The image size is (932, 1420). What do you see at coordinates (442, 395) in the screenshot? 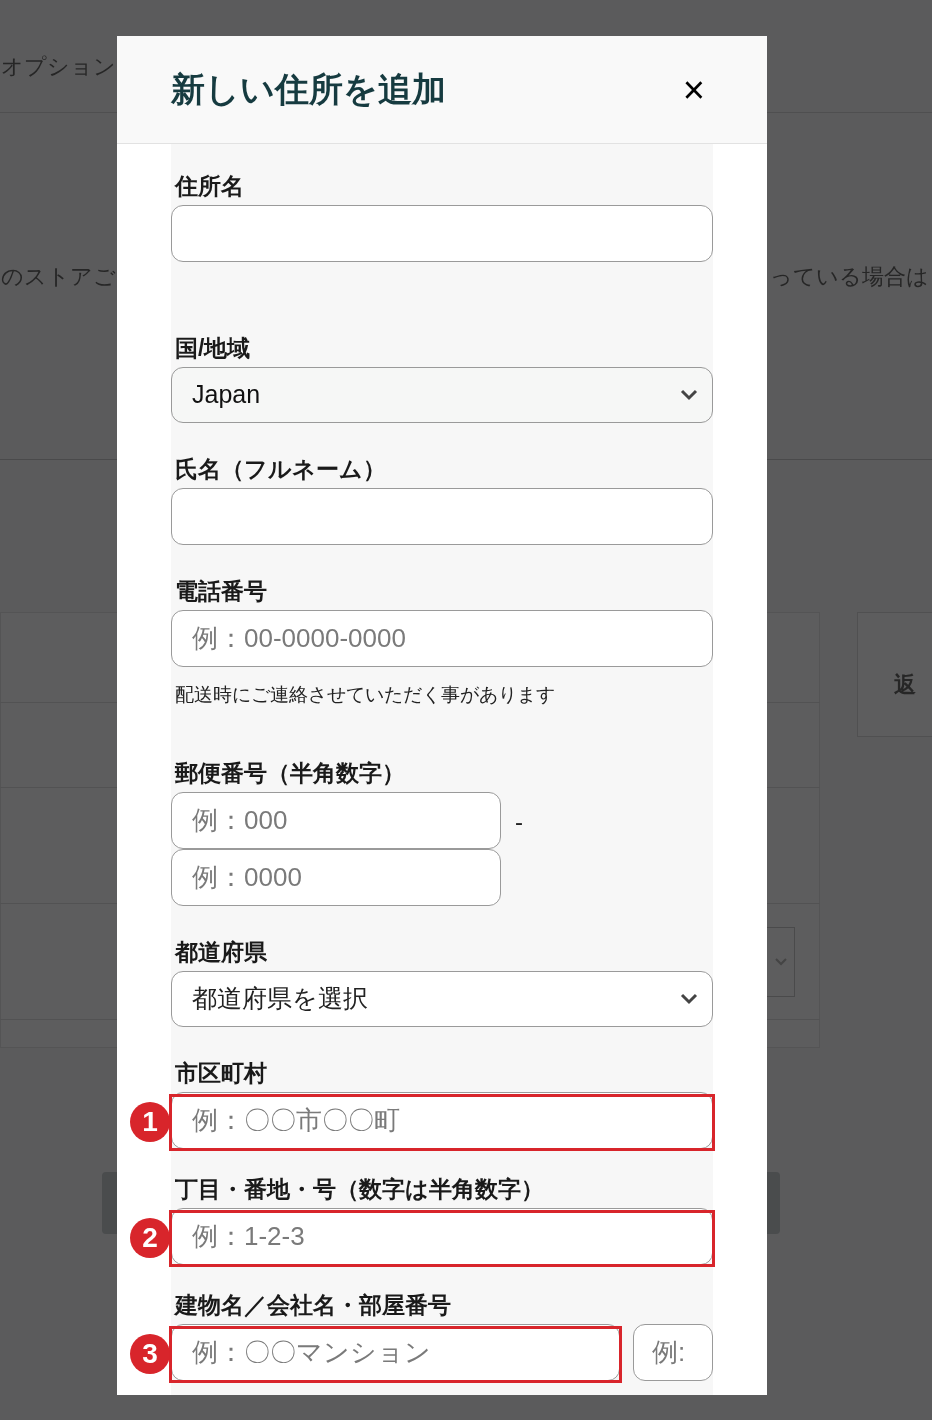
I see `select-field: Japan` at bounding box center [442, 395].